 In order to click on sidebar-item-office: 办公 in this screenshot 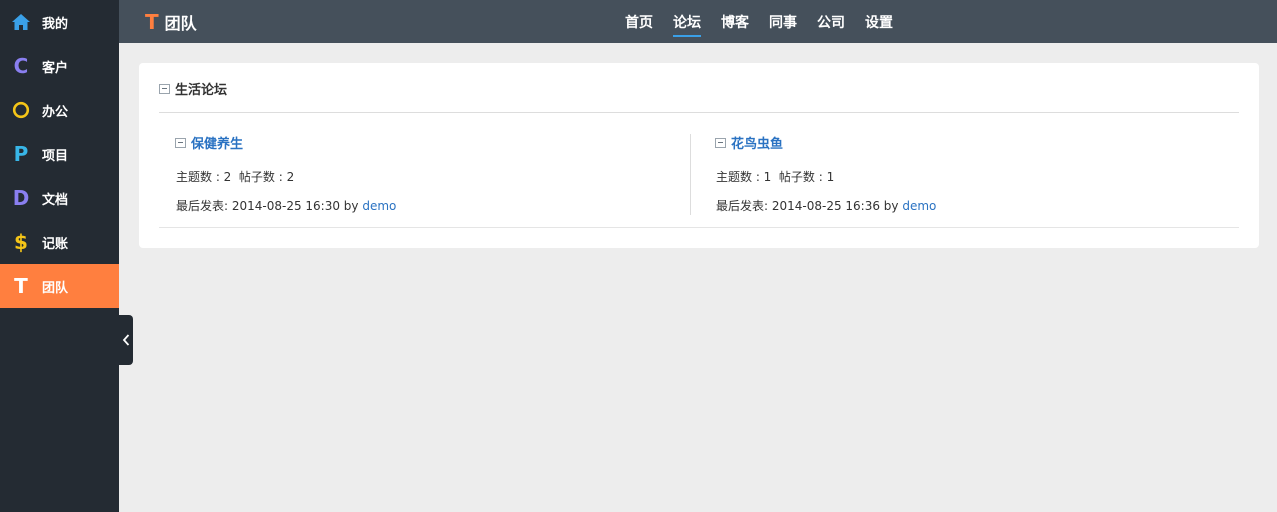, I will do `click(59, 110)`.